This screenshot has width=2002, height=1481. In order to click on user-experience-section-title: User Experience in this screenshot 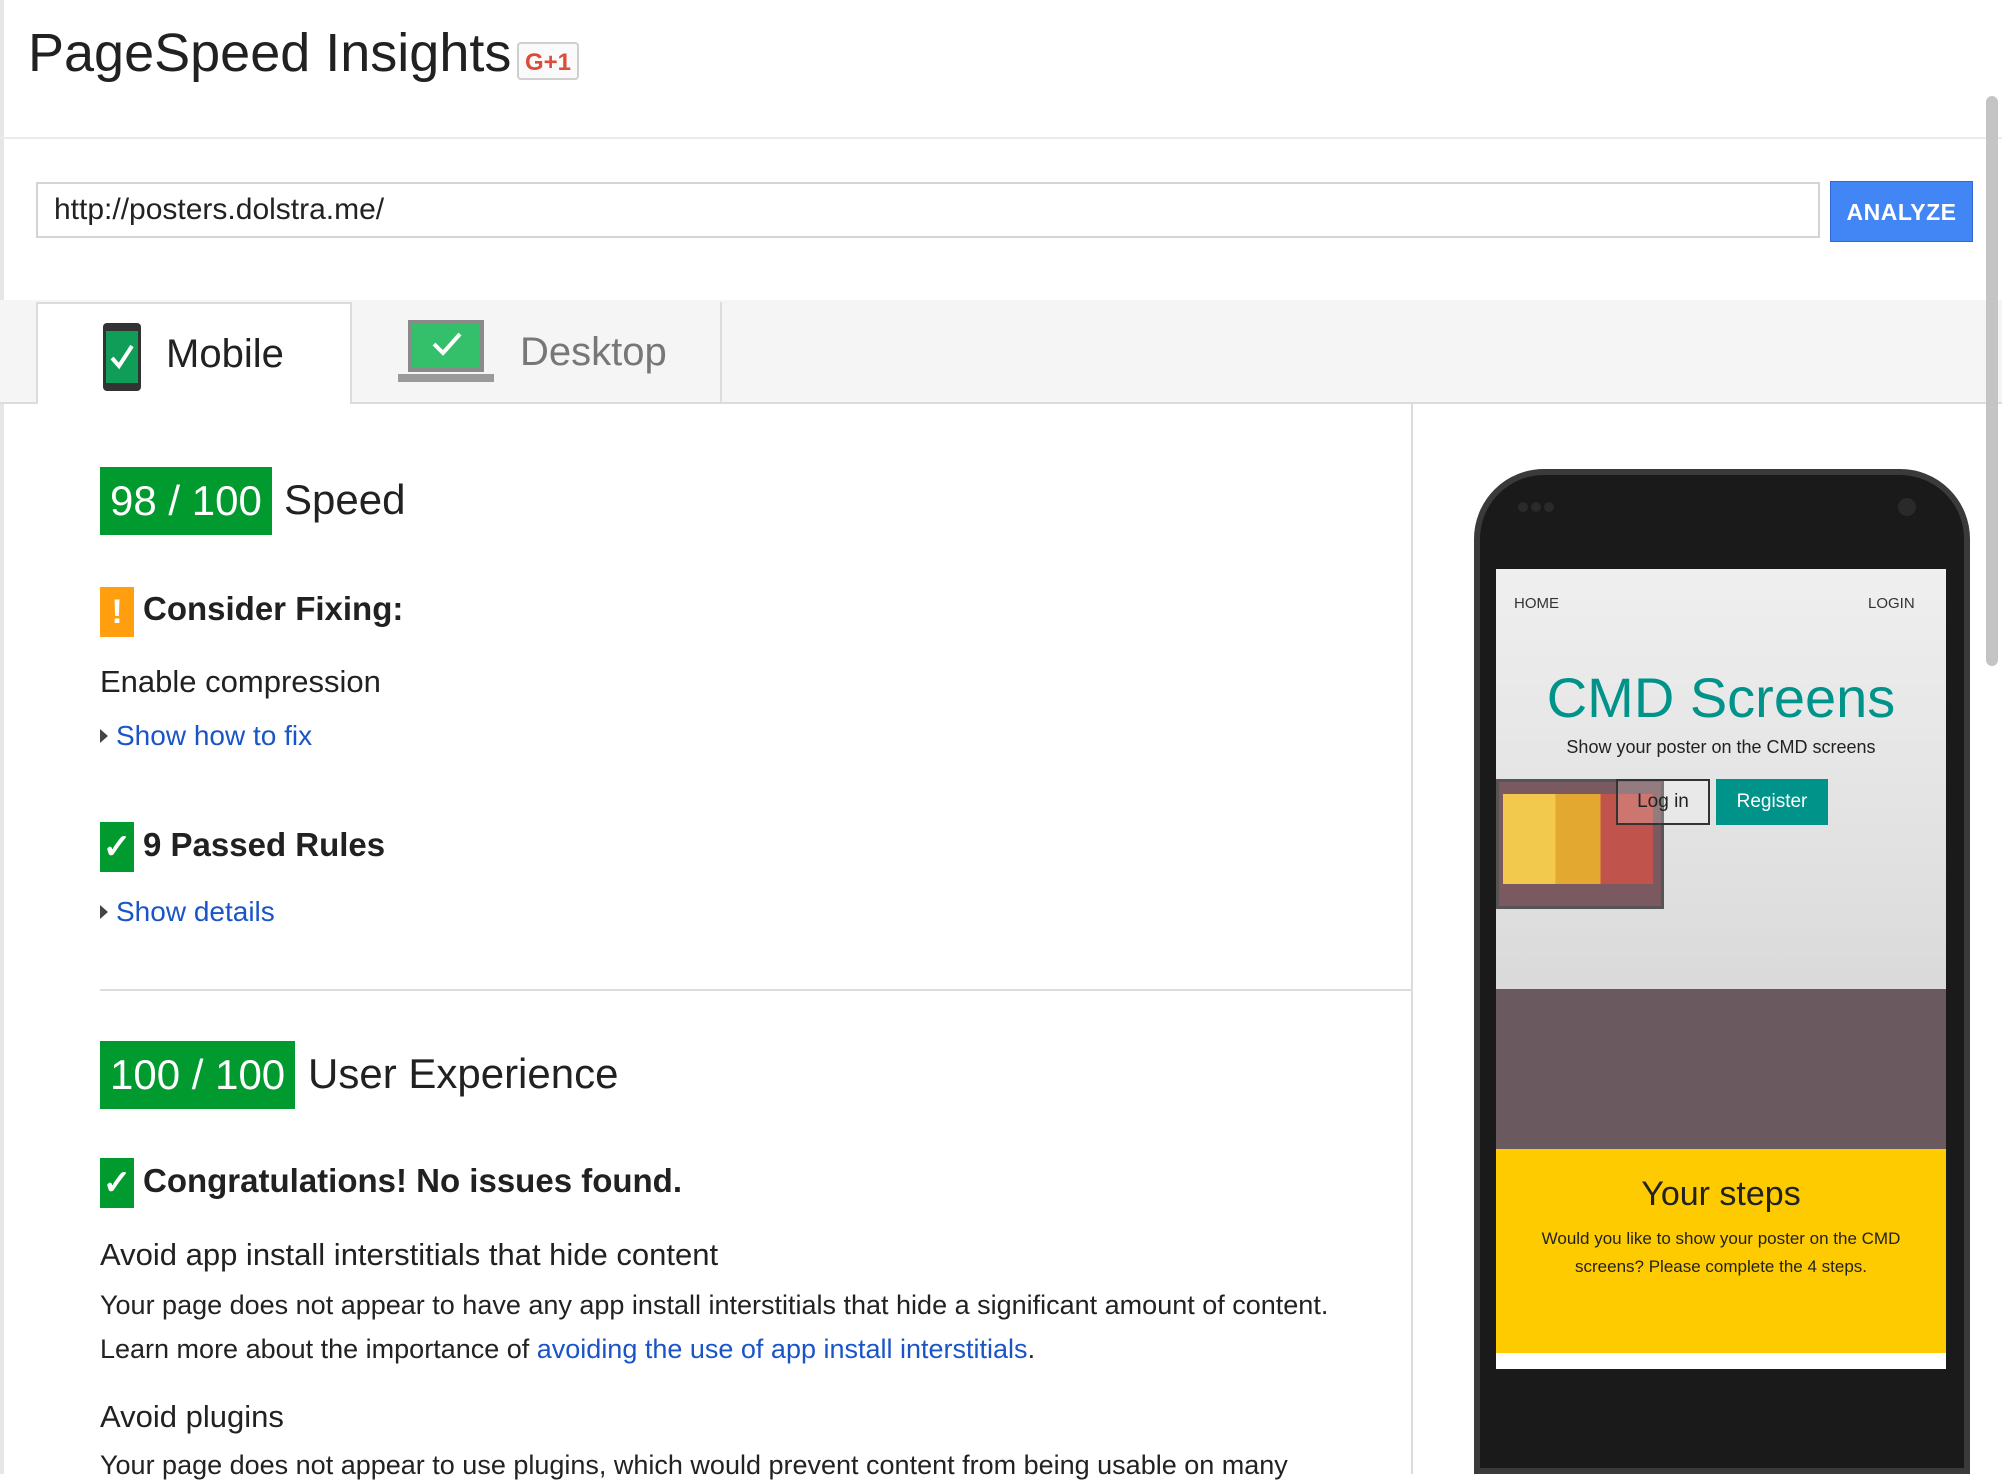, I will do `click(463, 1073)`.